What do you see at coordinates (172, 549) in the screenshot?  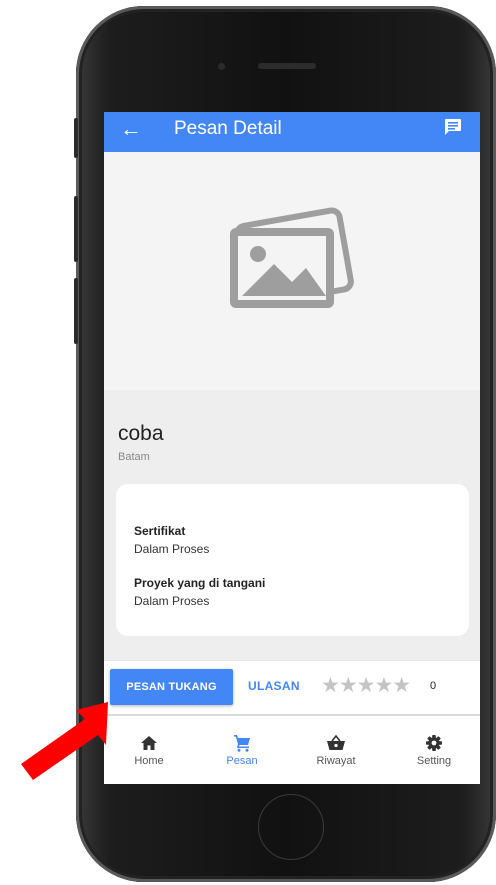 I see `certificate-value: Dalam Proses` at bounding box center [172, 549].